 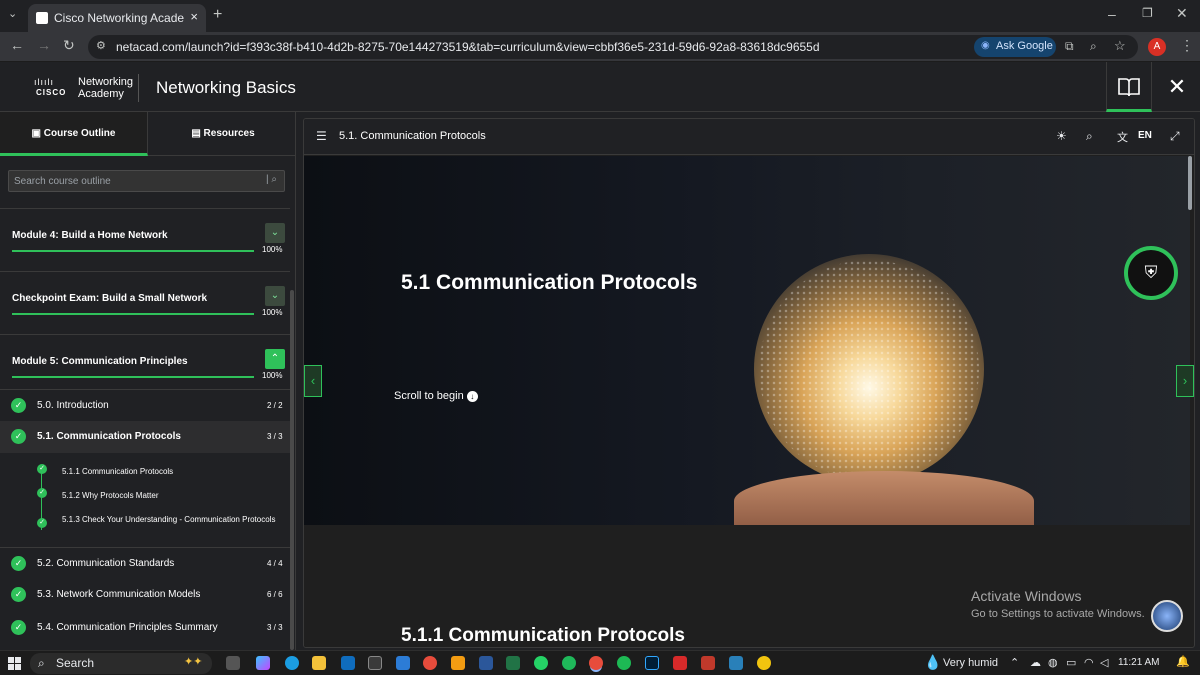 What do you see at coordinates (1069, 46) in the screenshot?
I see `cast-icon: ⧉` at bounding box center [1069, 46].